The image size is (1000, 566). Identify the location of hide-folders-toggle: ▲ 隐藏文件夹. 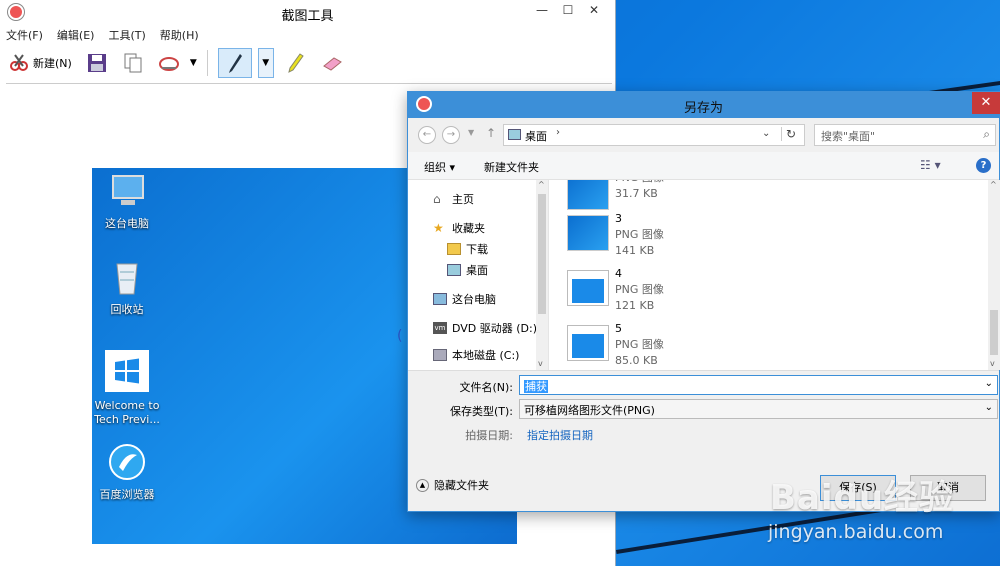
(452, 485).